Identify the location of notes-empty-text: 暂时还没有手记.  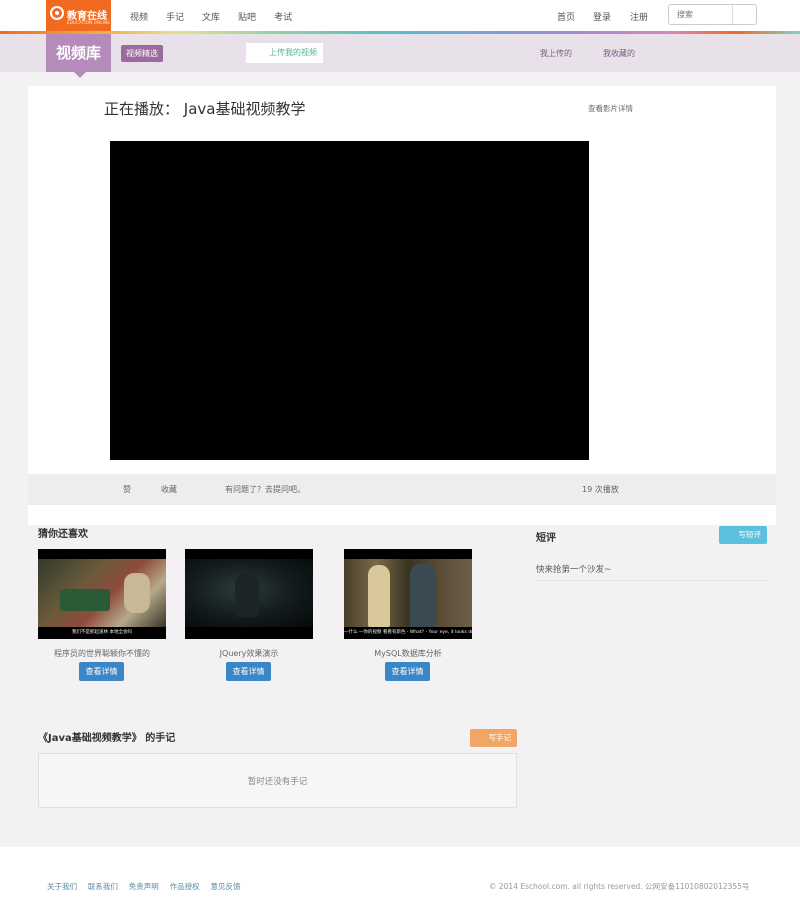
(277, 782).